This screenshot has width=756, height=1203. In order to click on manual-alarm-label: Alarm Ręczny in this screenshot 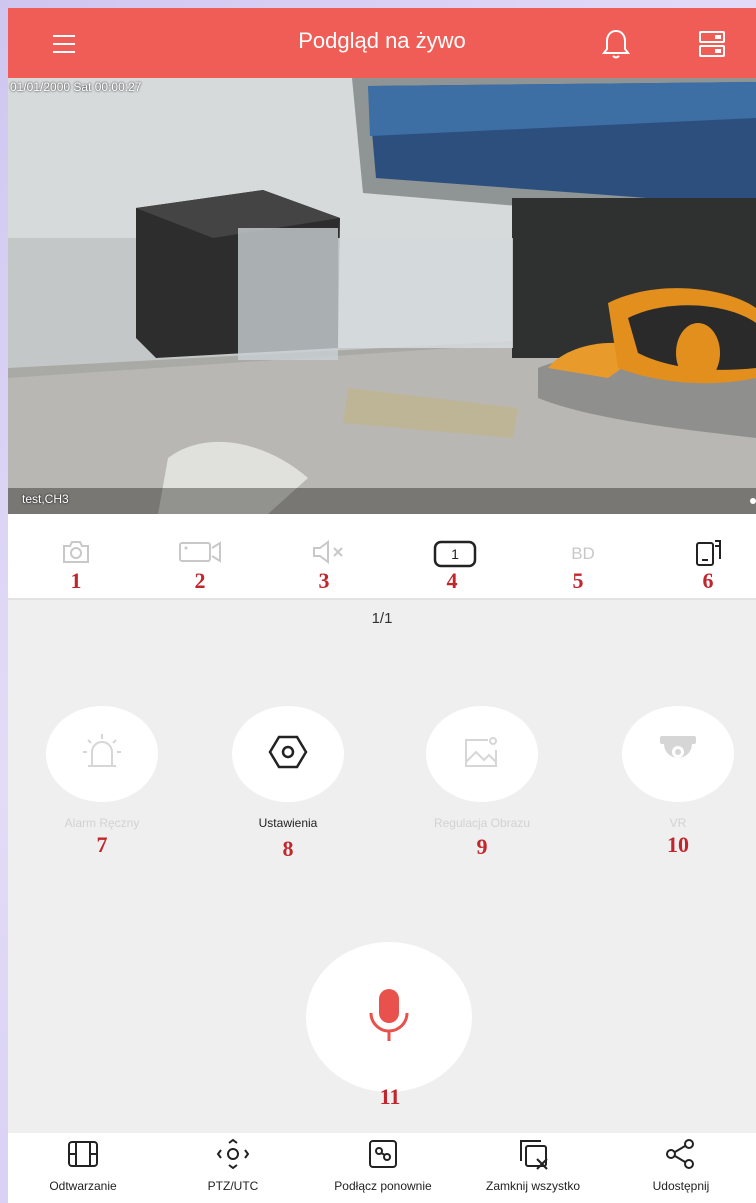, I will do `click(102, 823)`.